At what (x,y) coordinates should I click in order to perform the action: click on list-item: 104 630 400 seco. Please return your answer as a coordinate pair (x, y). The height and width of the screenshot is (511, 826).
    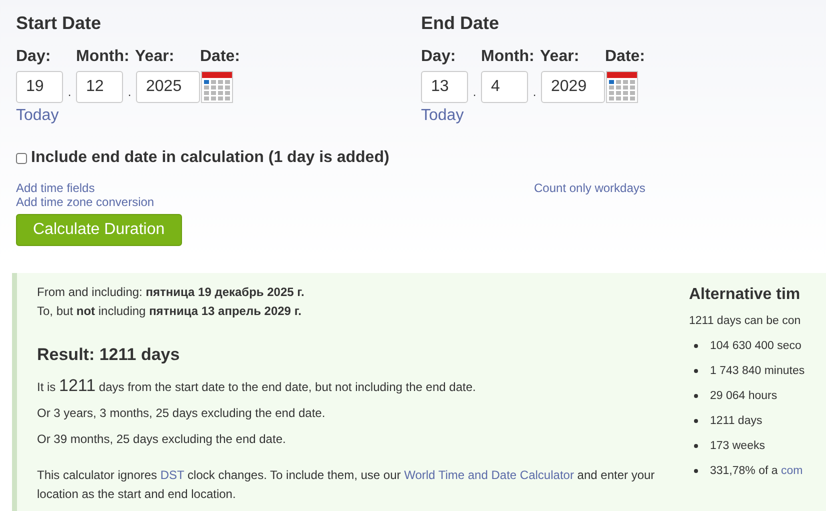
    Looking at the image, I should click on (756, 346).